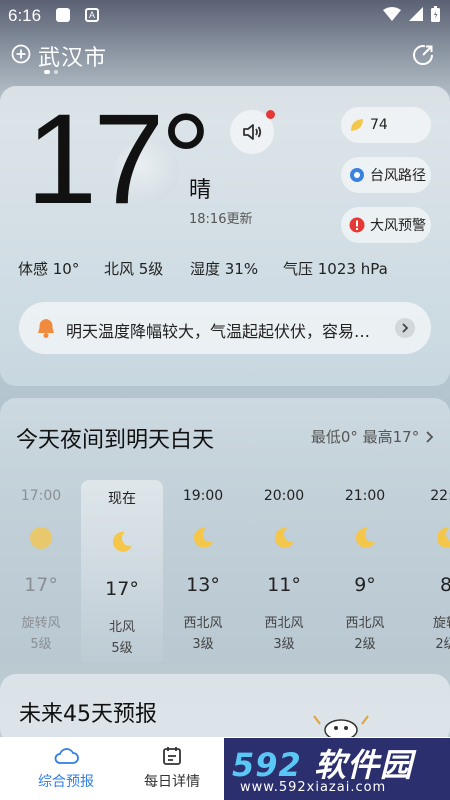  I want to click on a-icon: A, so click(92, 15).